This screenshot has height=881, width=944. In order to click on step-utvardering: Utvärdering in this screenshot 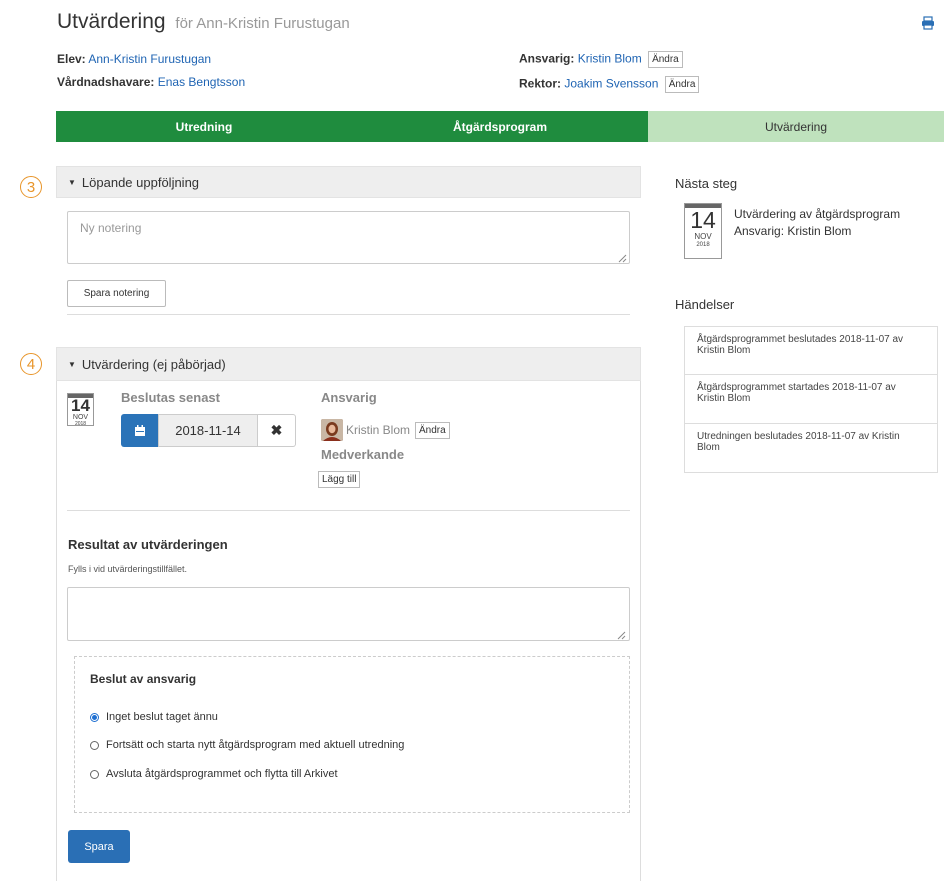, I will do `click(796, 126)`.